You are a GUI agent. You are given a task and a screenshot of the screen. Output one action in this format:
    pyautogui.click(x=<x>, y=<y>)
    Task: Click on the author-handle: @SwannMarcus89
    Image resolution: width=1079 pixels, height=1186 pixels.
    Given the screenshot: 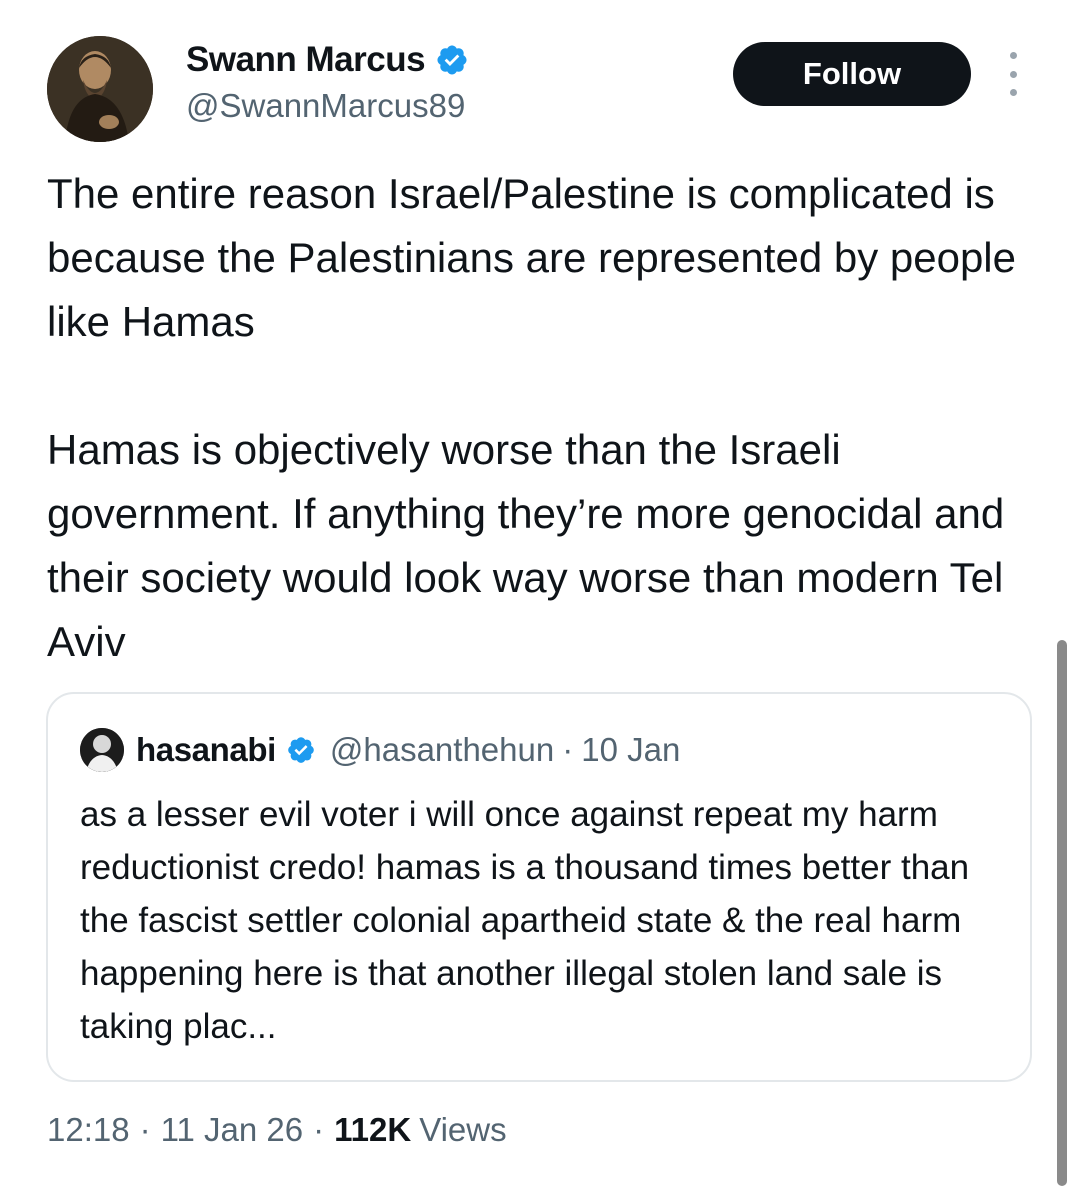 What is the action you would take?
    pyautogui.click(x=325, y=106)
    